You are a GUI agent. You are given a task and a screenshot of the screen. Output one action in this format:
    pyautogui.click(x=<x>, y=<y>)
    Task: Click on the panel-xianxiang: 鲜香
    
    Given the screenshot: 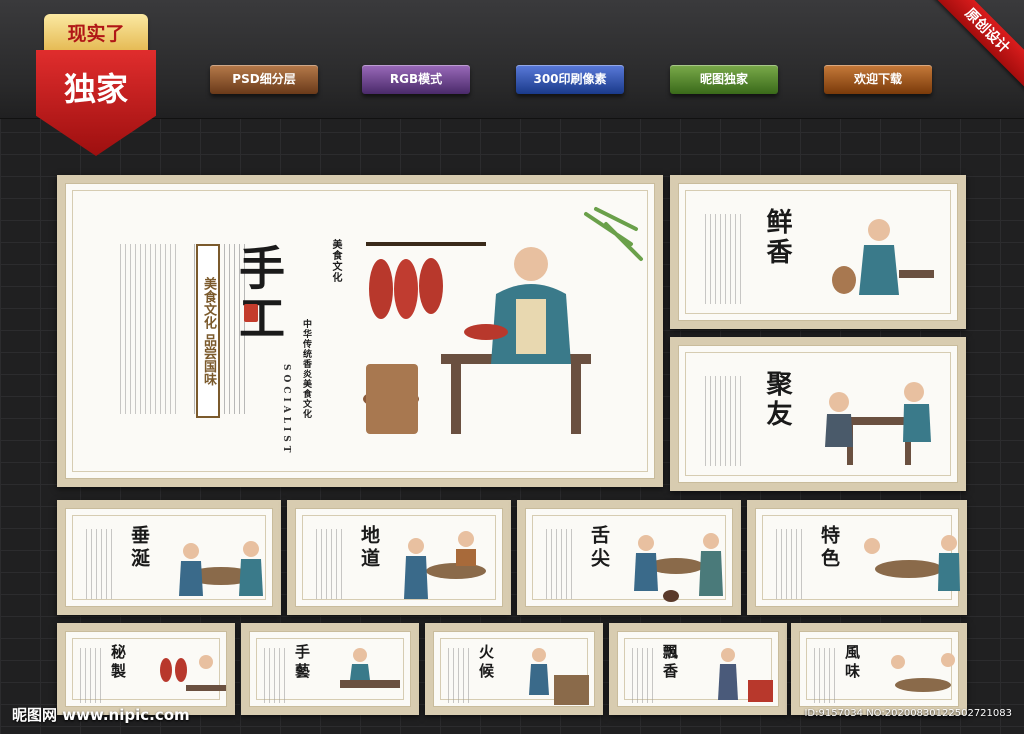 What is the action you would take?
    pyautogui.click(x=818, y=252)
    